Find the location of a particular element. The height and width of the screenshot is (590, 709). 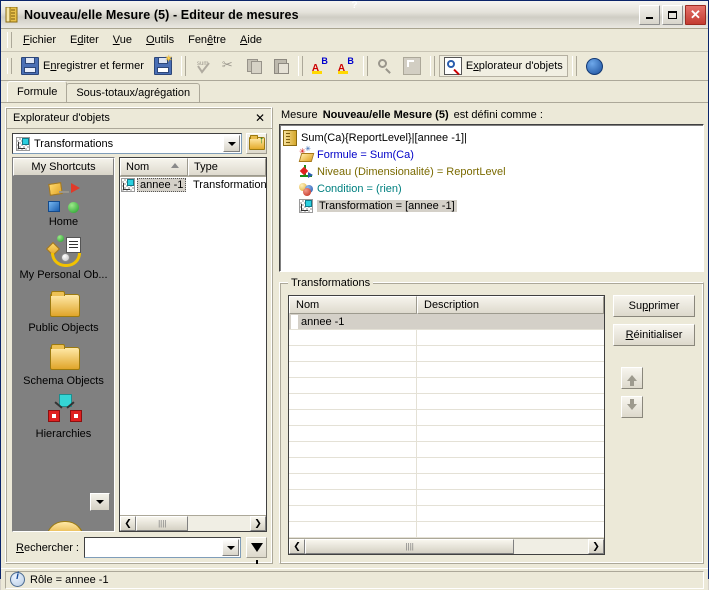

search-dropdown-button is located at coordinates (230, 547).